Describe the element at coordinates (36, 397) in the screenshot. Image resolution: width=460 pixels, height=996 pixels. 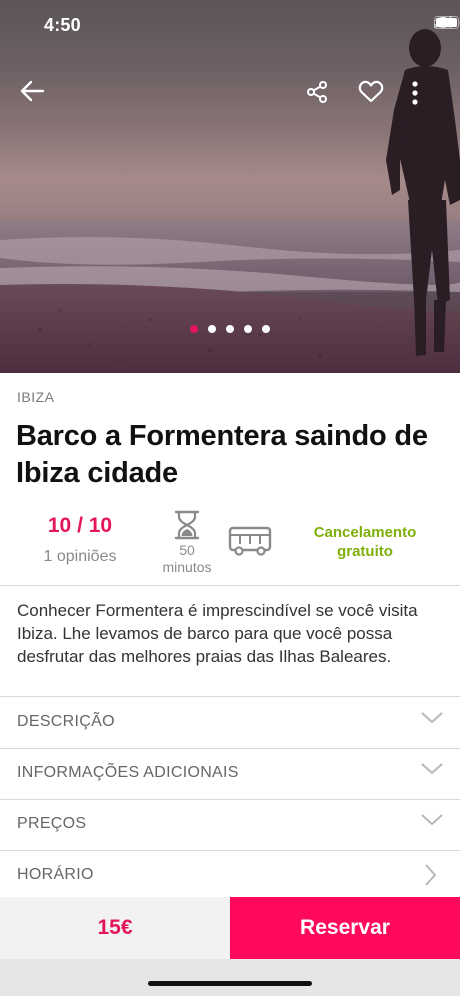
I see `city-label: IBIZA` at that location.